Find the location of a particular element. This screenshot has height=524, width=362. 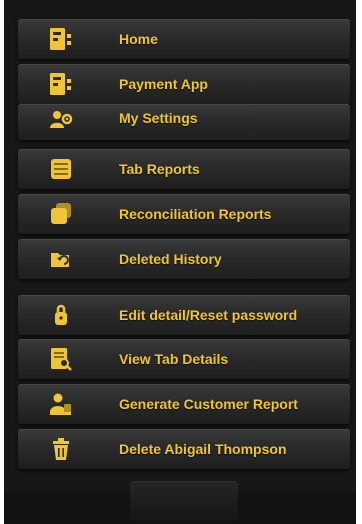

menu-item-tab-reports: Tab Reports is located at coordinates (184, 169).